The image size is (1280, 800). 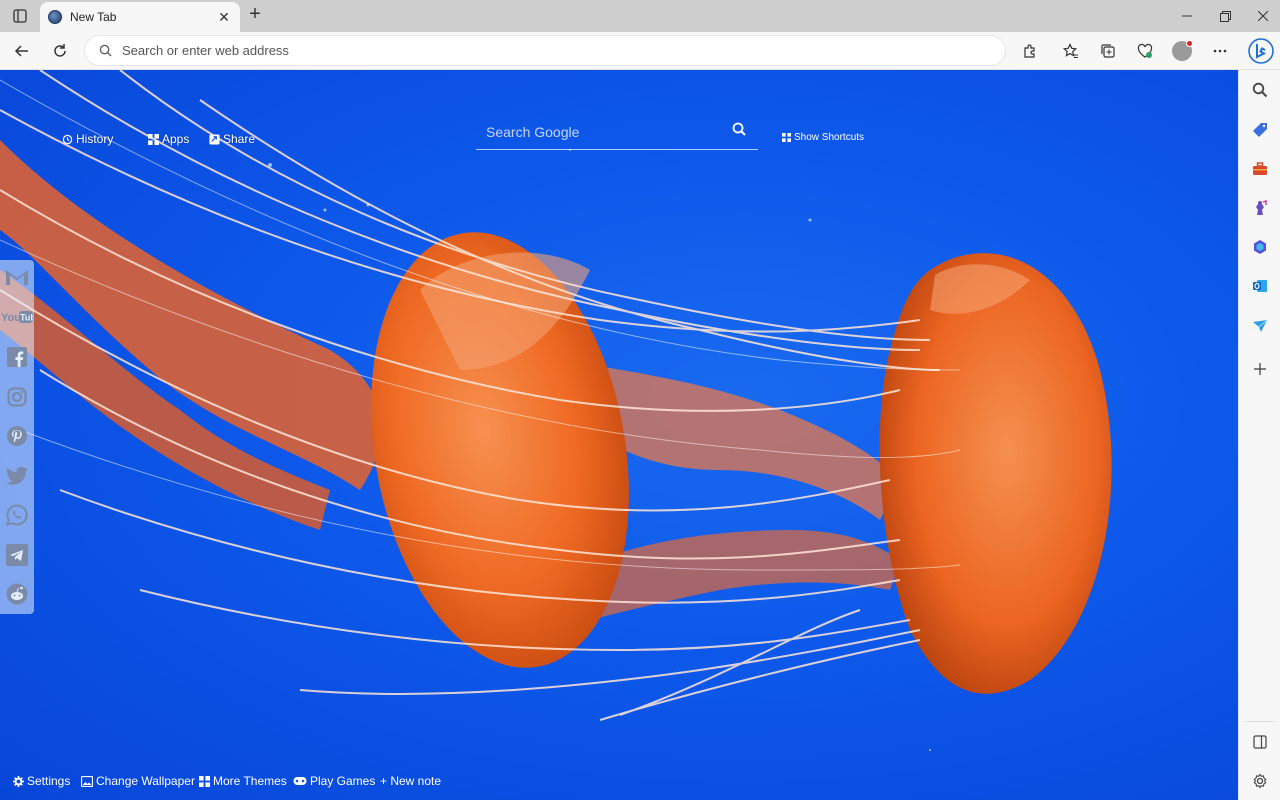 I want to click on restore-button, so click(x=1225, y=16).